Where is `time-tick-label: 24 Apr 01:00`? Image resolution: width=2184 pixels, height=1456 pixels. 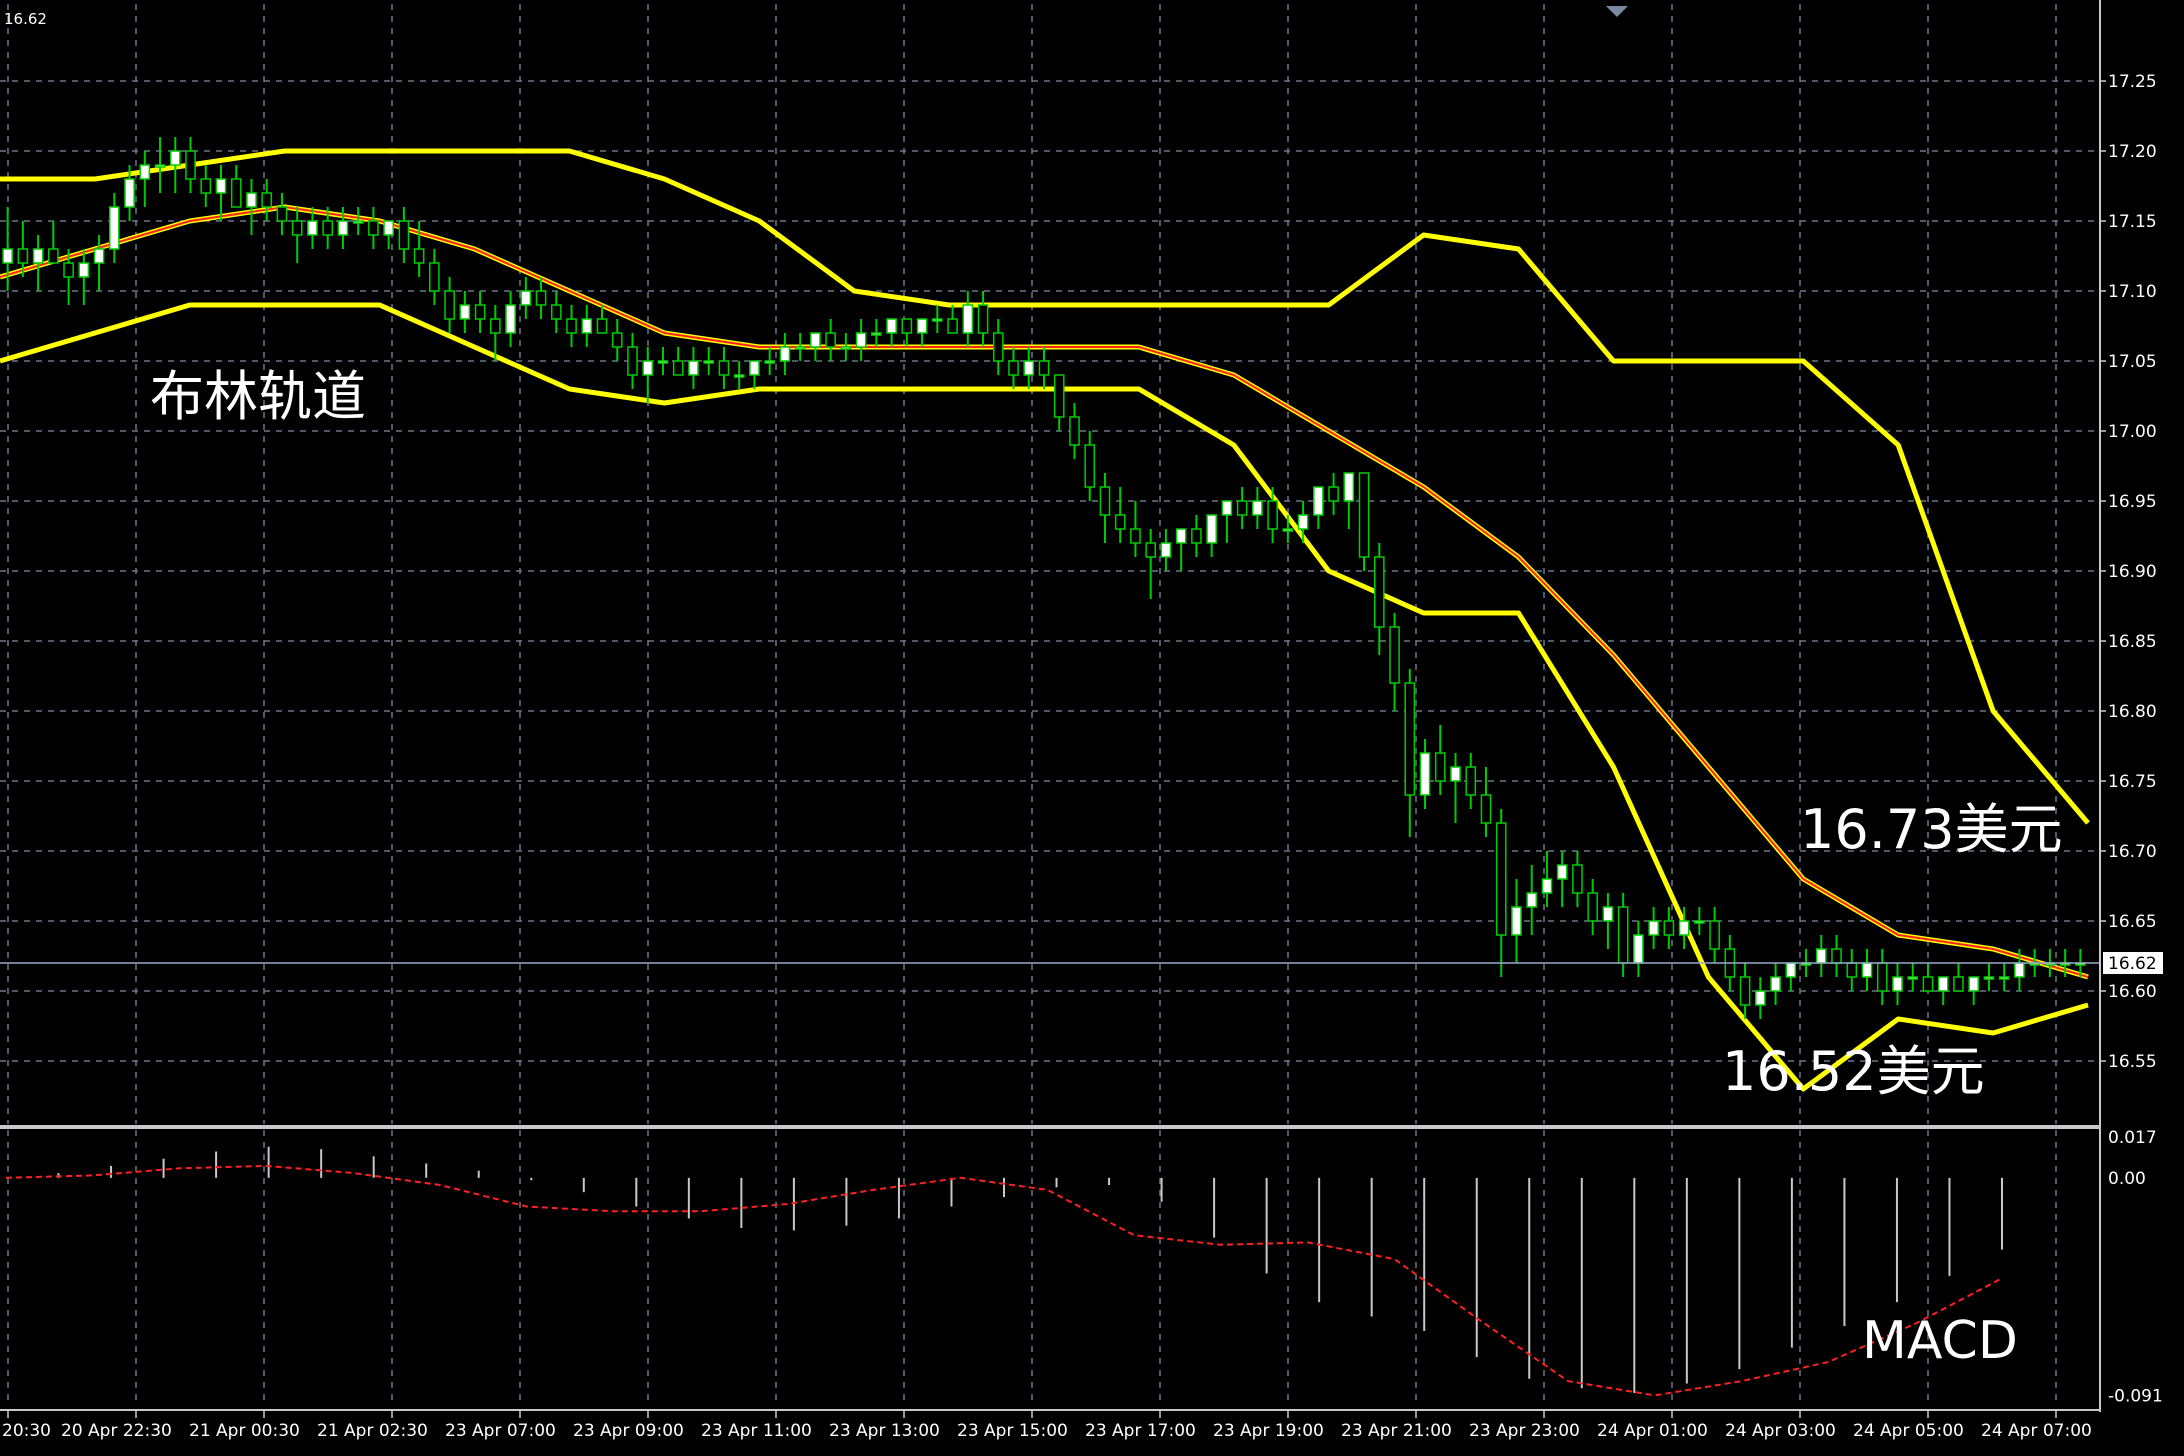
time-tick-label: 24 Apr 01:00 is located at coordinates (1652, 1431).